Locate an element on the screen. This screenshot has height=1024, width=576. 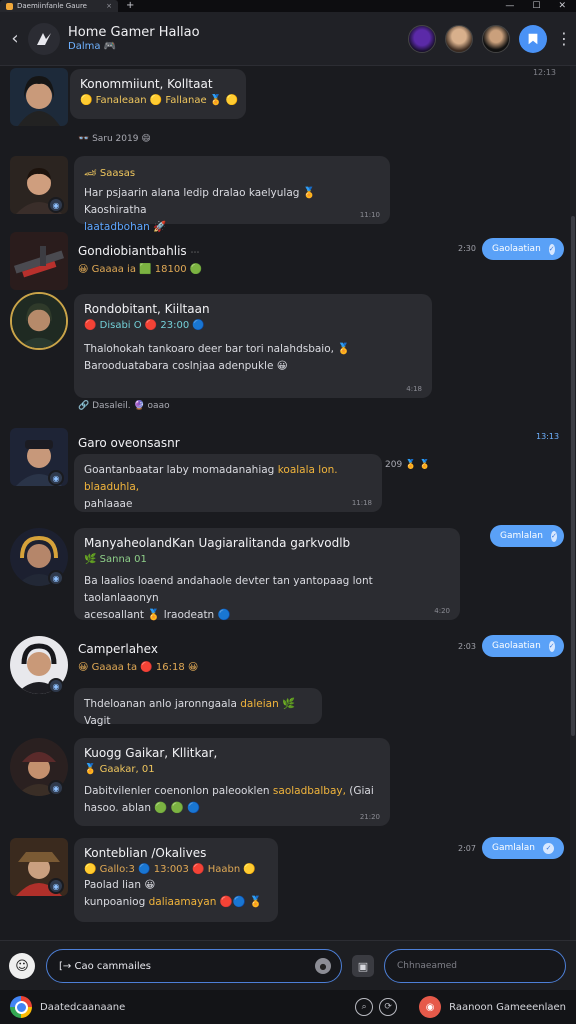
message-author: ManyaheolandKan Uagiaralitanda garkvodlb is located at coordinates (217, 543).